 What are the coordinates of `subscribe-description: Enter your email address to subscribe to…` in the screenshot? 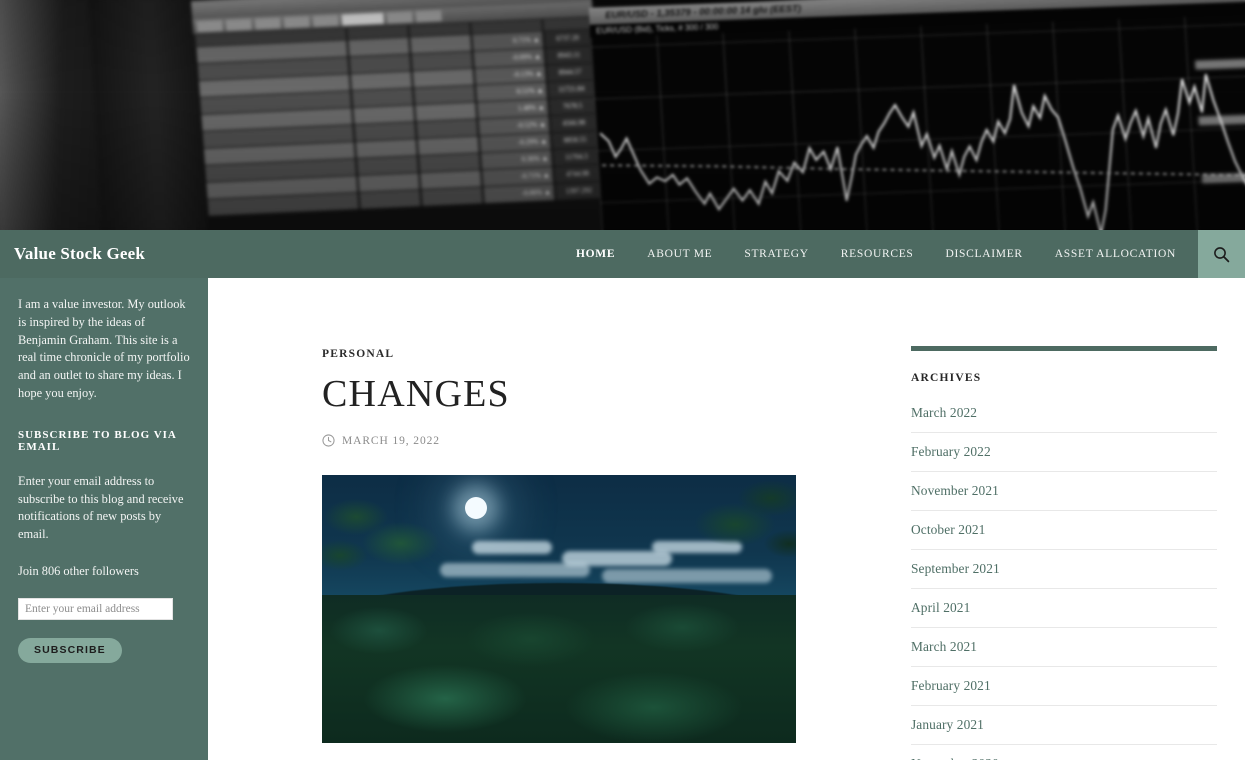 It's located at (101, 507).